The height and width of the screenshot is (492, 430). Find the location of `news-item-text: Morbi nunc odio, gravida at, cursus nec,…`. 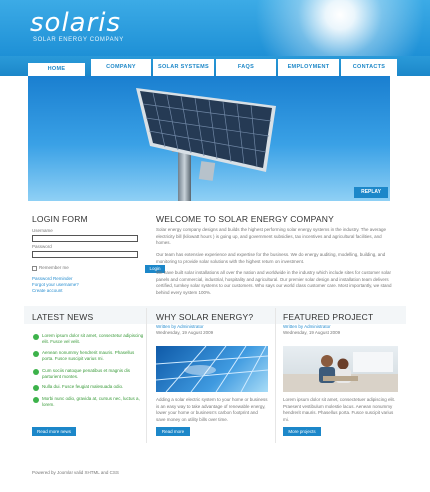

news-item-text: Morbi nunc odio, gravida at, cursus nec,… is located at coordinates (94, 402).